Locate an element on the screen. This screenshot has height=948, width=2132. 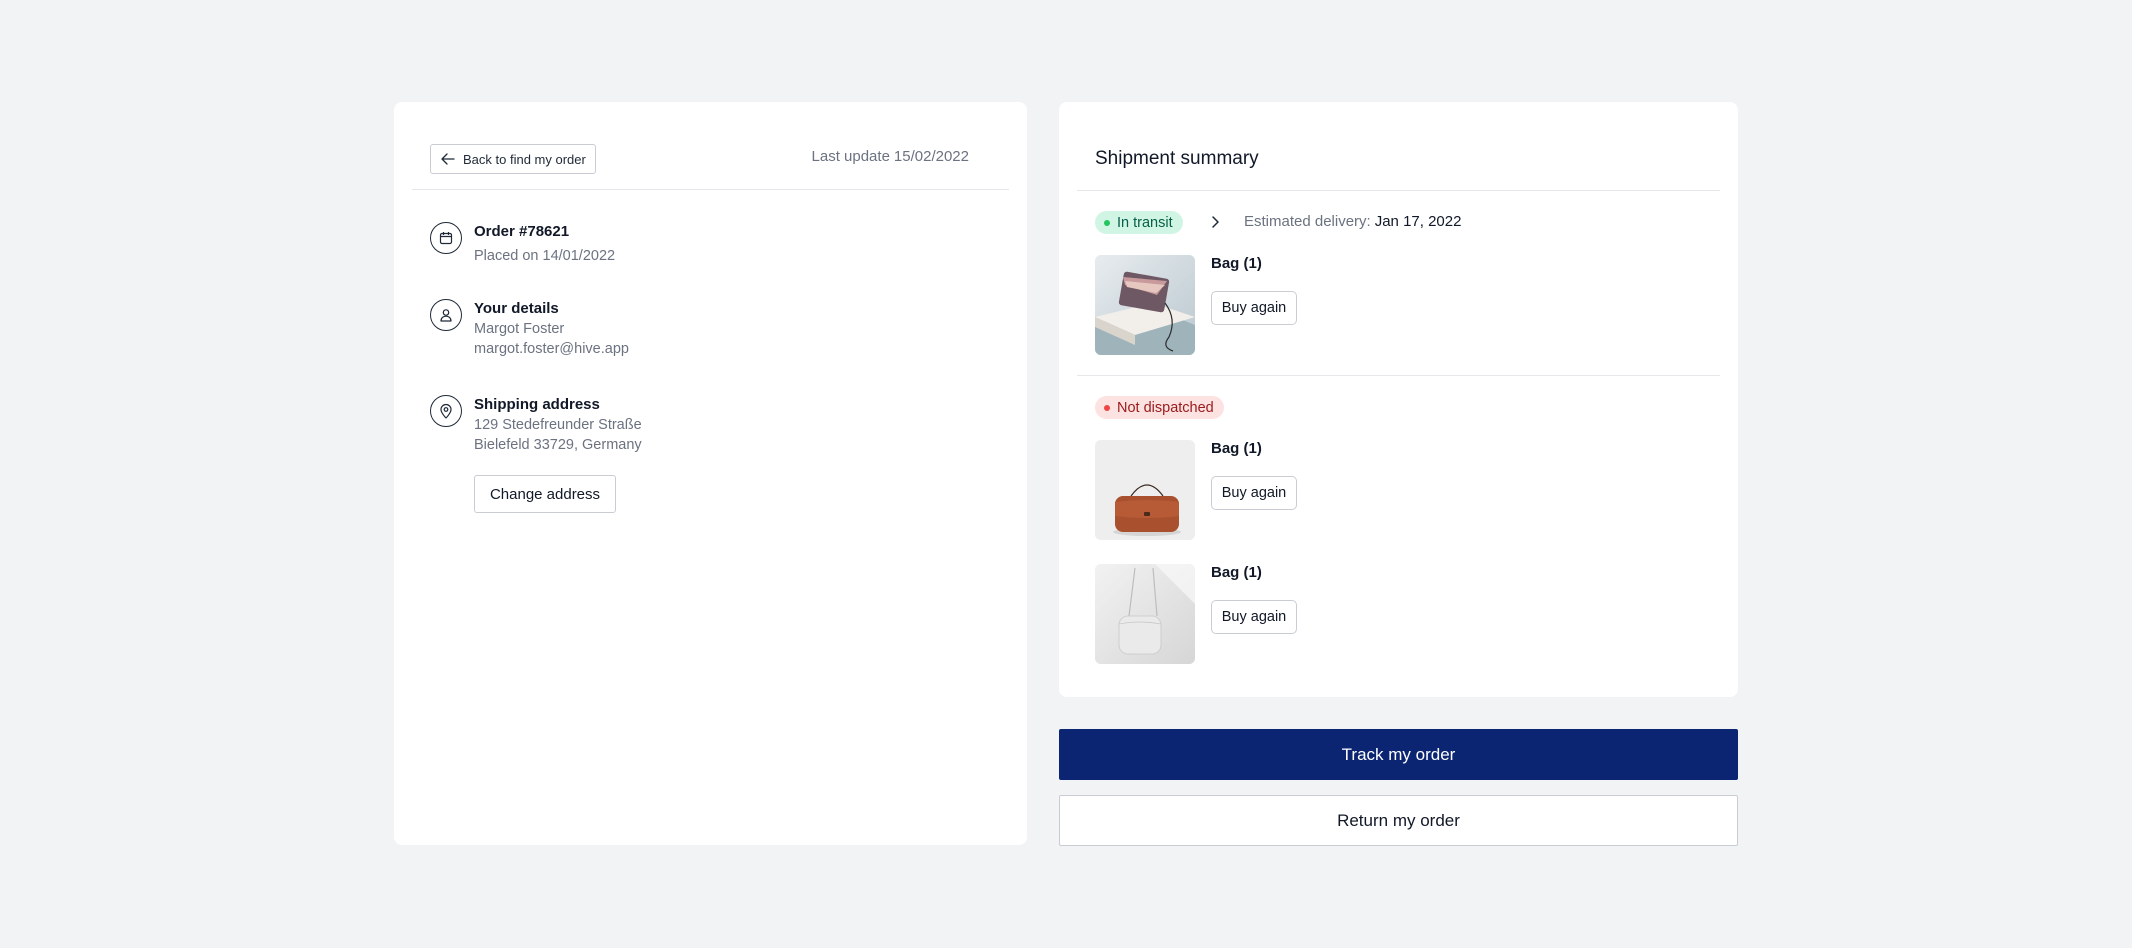
status-badge-not-dispatched: Not dispatched is located at coordinates (1159, 407).